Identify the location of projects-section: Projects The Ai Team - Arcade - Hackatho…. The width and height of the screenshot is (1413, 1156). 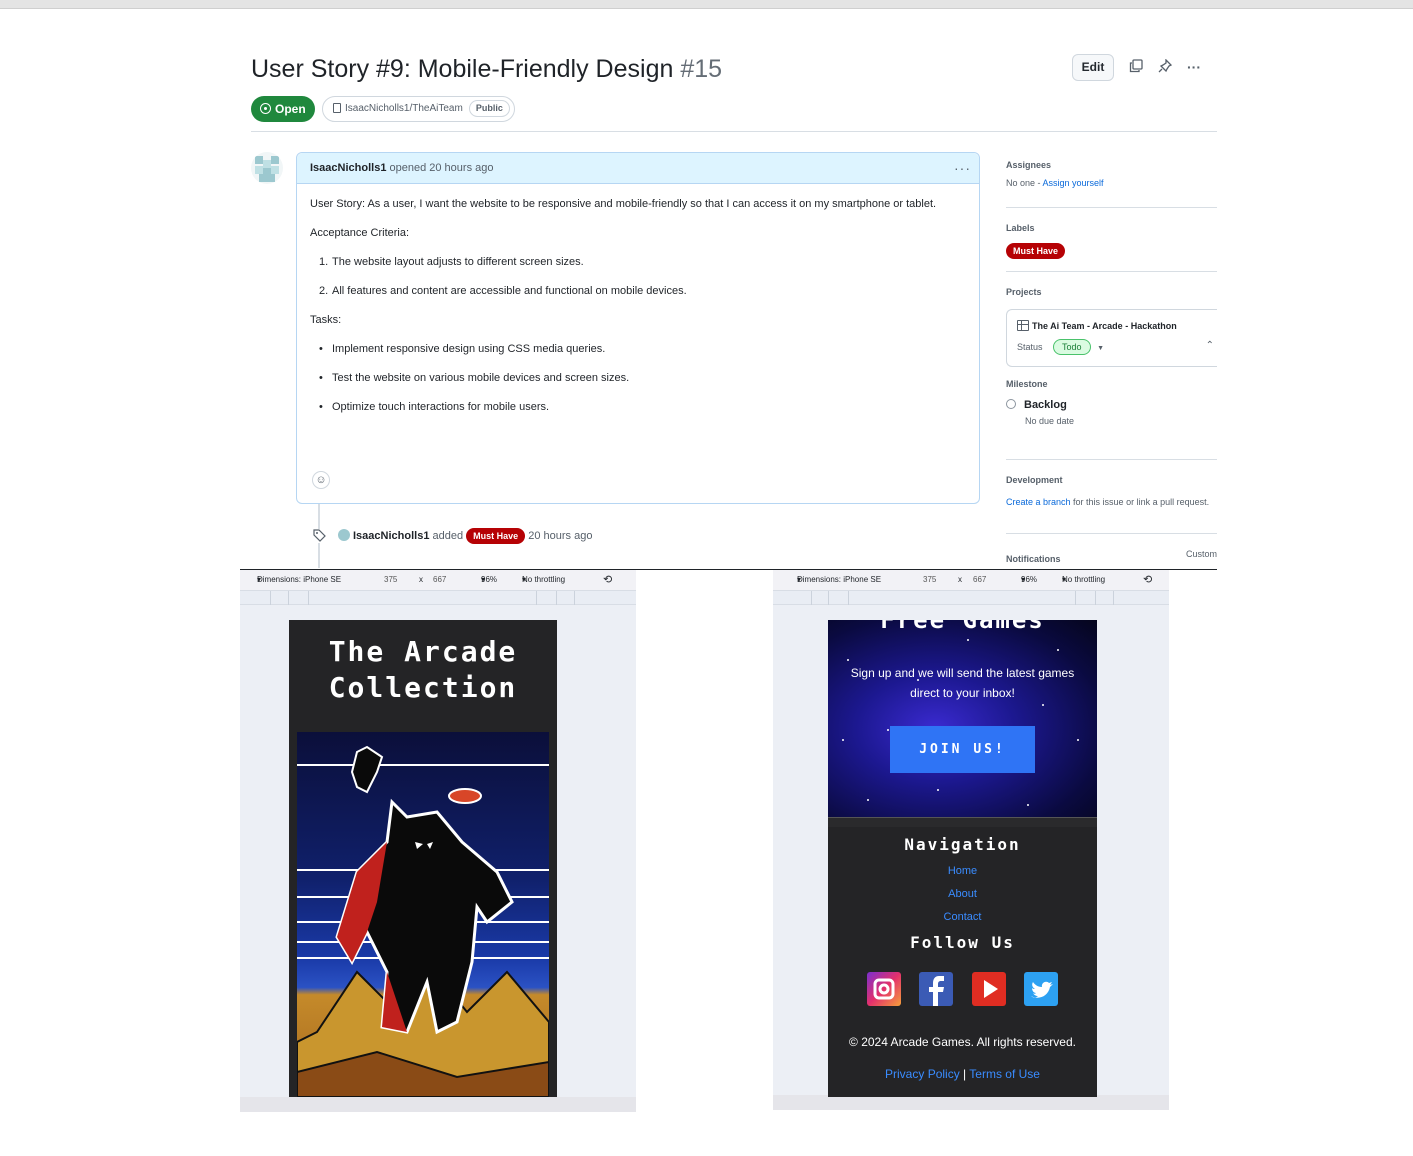
(1111, 325).